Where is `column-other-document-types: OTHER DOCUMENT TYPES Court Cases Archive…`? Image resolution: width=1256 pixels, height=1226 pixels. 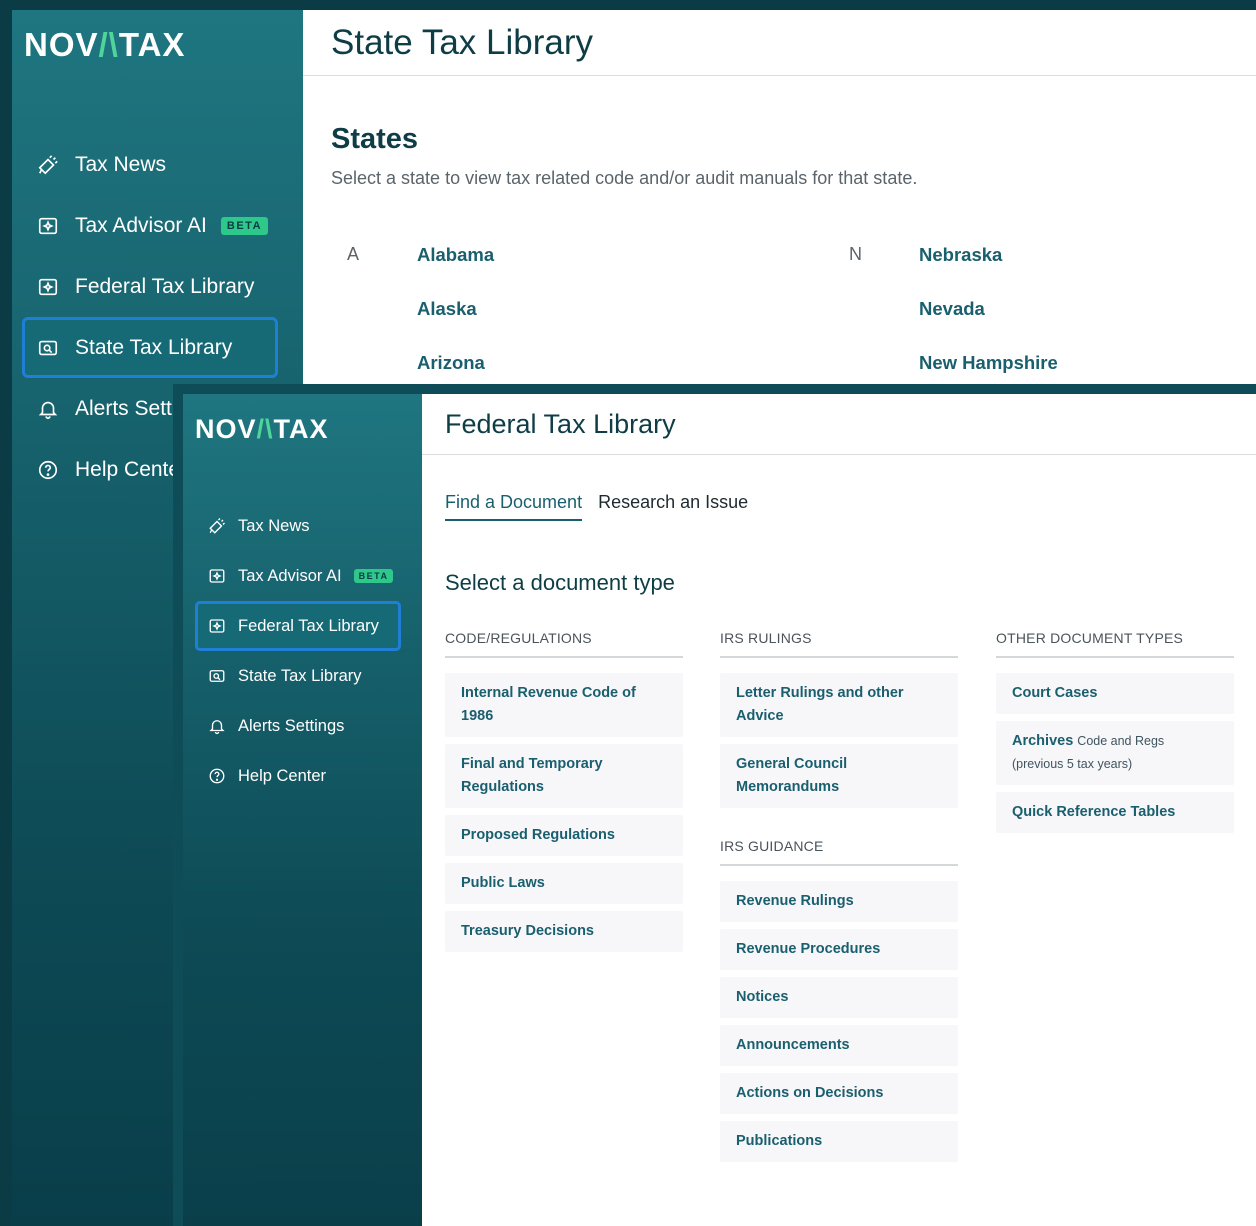
column-other-document-types: OTHER DOCUMENT TYPES Court Cases Archive… is located at coordinates (1115, 731).